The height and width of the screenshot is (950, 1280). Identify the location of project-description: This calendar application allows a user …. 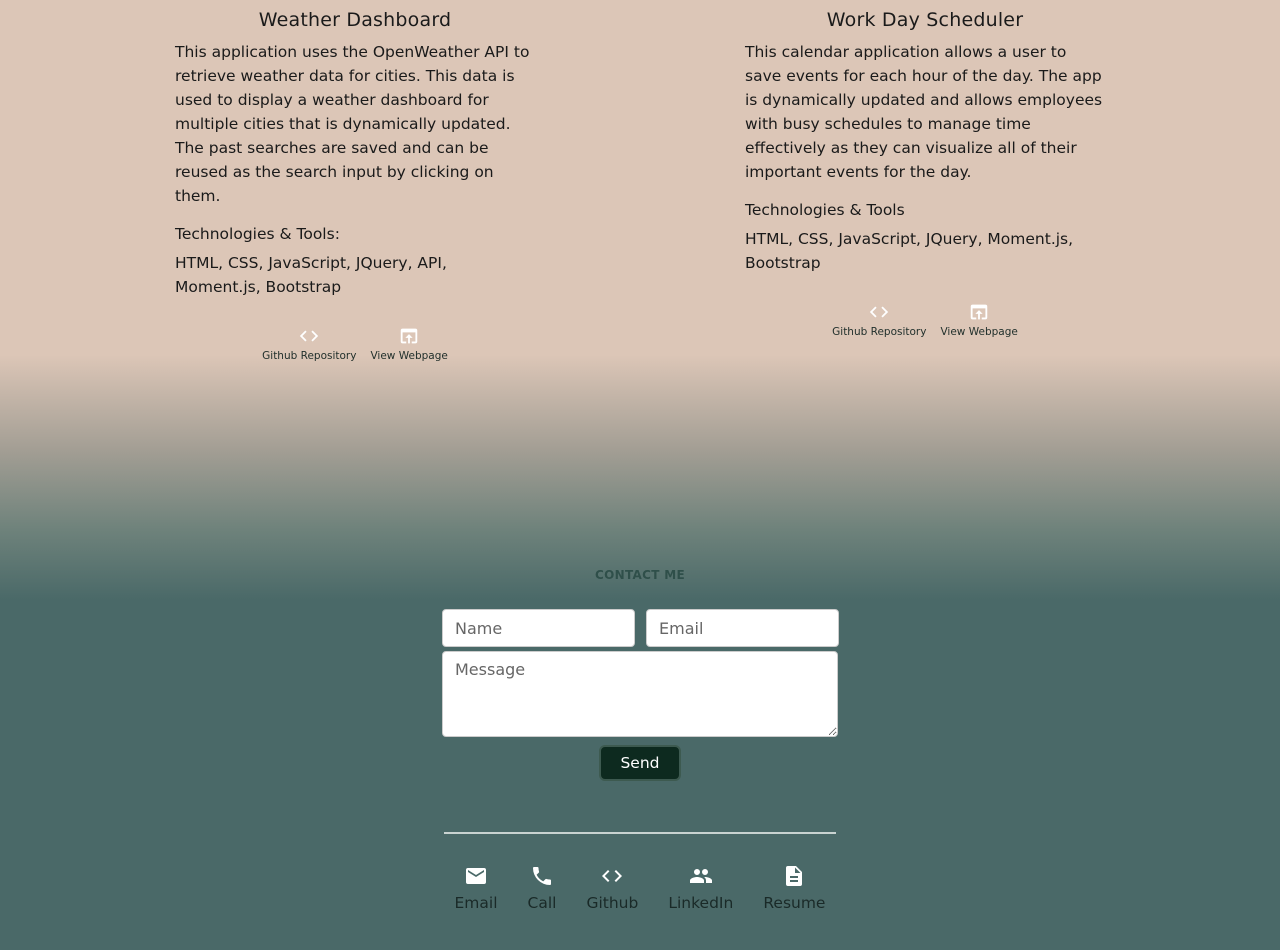
(924, 112).